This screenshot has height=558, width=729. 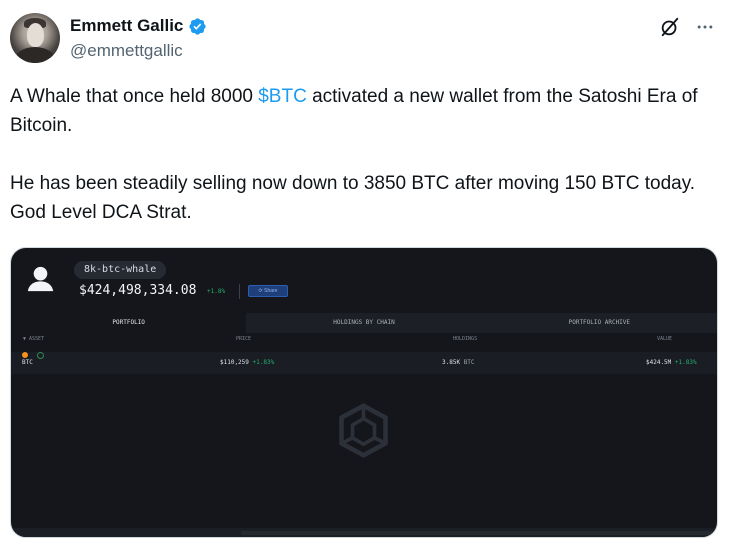 I want to click on col-holdings: HOLDINGS, so click(x=465, y=339).